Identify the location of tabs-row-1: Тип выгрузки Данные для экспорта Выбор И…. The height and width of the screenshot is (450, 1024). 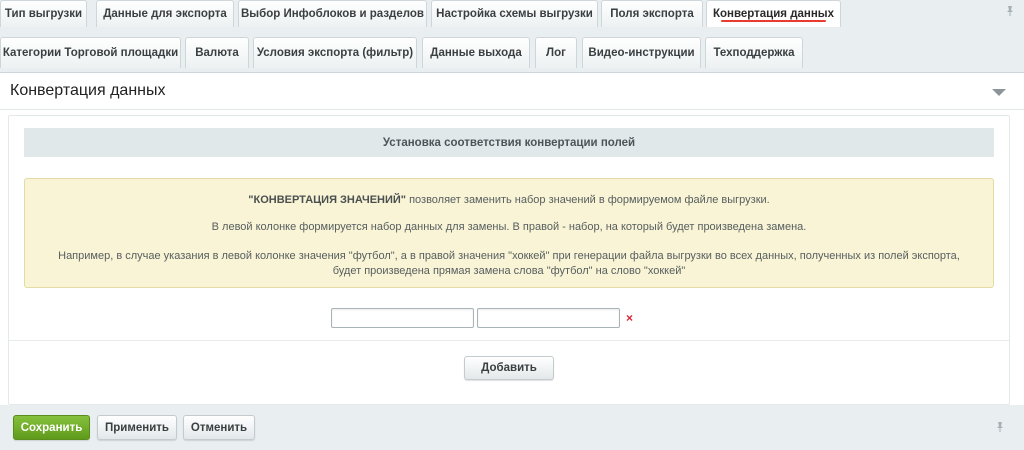
(512, 14).